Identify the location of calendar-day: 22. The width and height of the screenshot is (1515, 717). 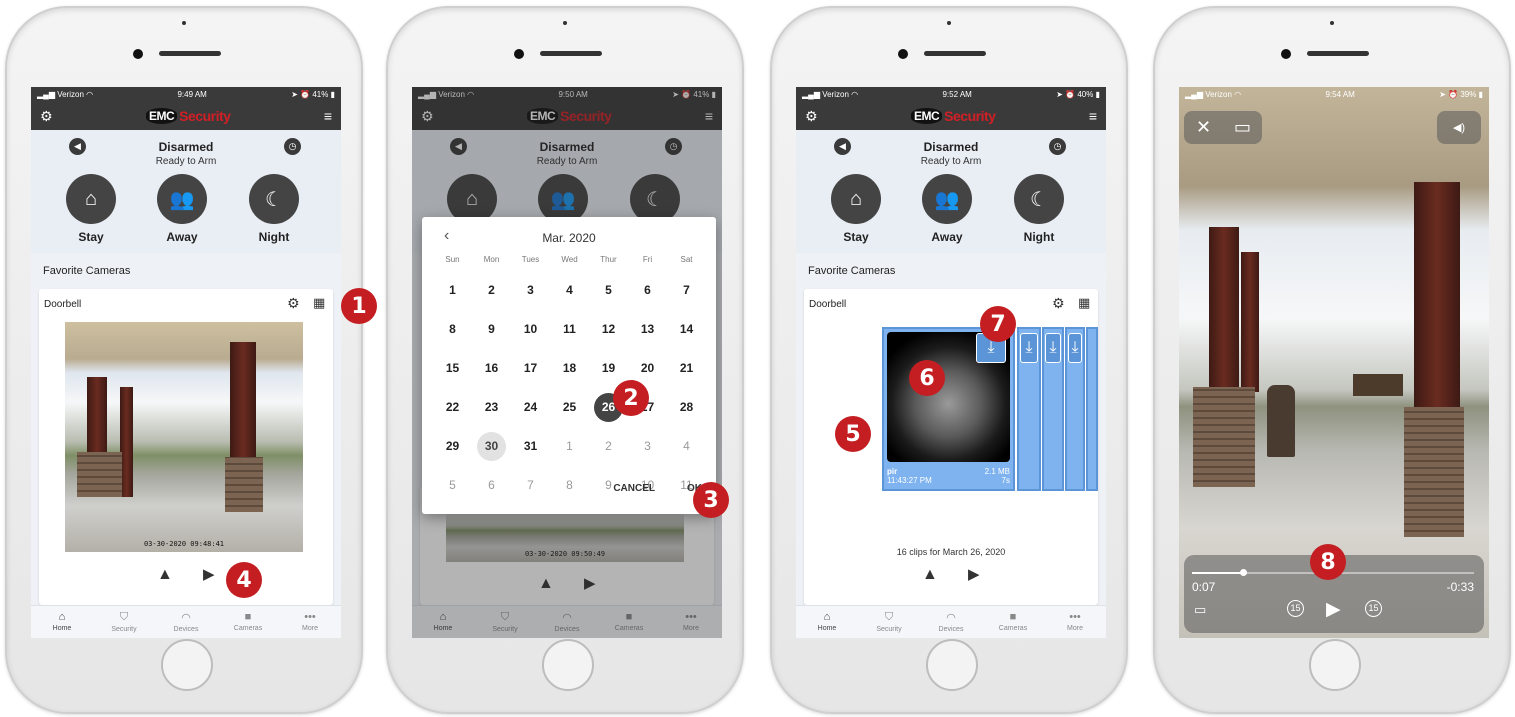
(452, 407).